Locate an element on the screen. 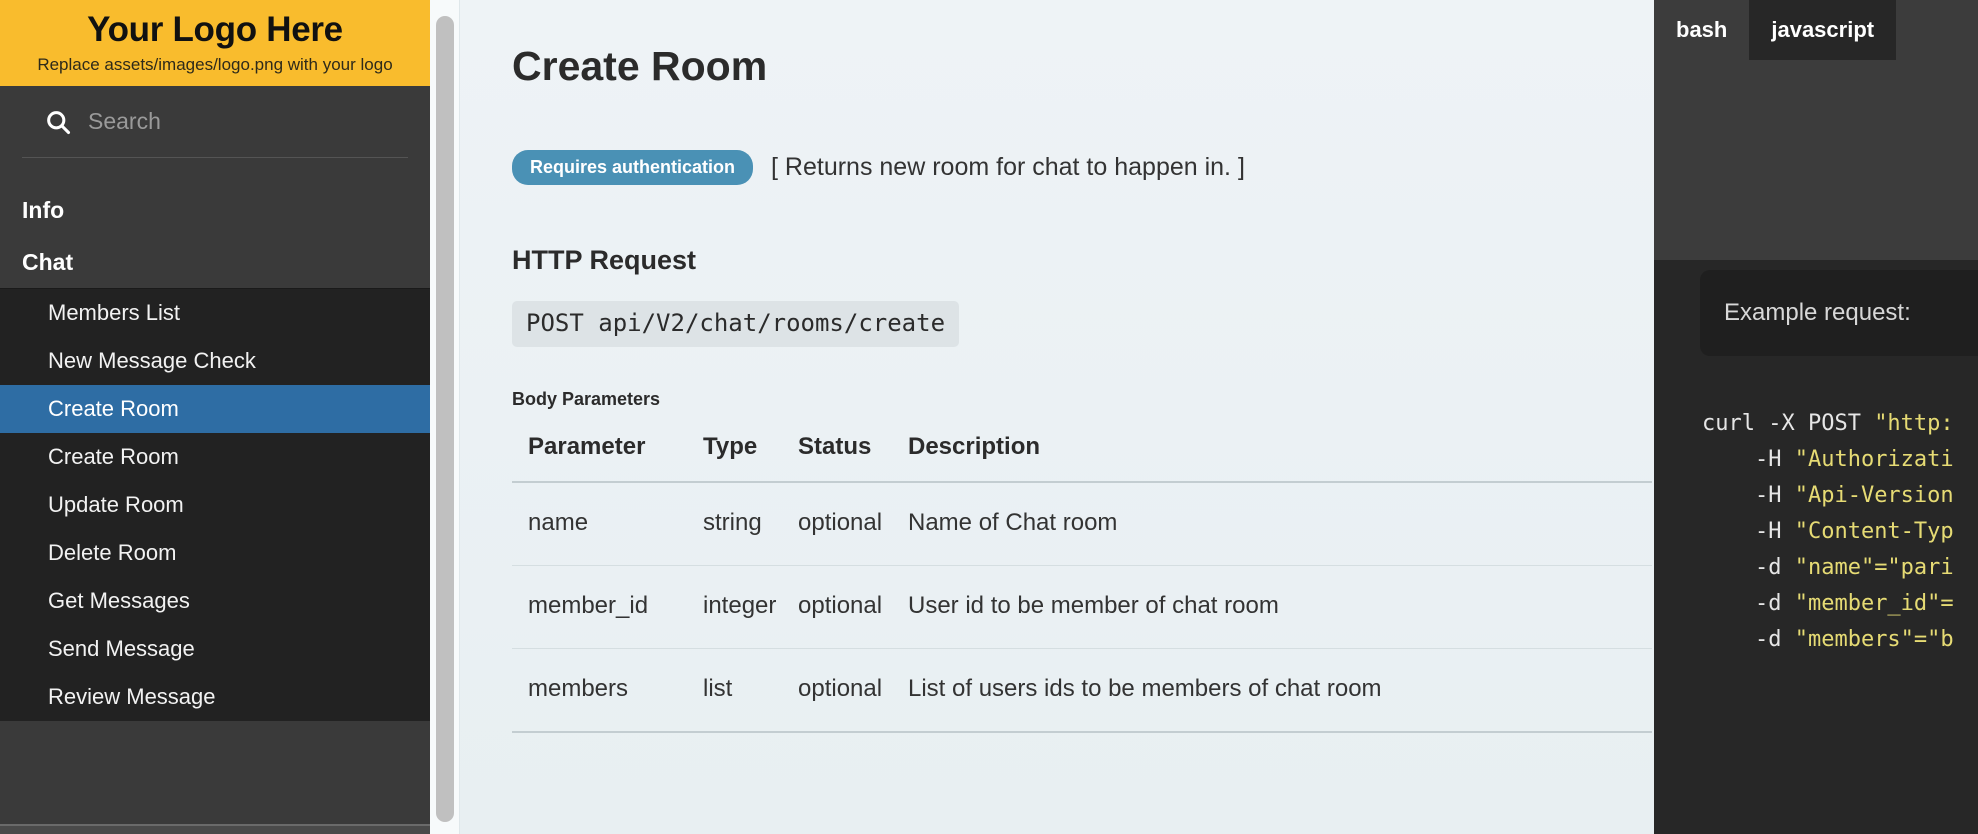 The height and width of the screenshot is (834, 1978). sidebar-item-create-room-active: Create Room is located at coordinates (215, 409).